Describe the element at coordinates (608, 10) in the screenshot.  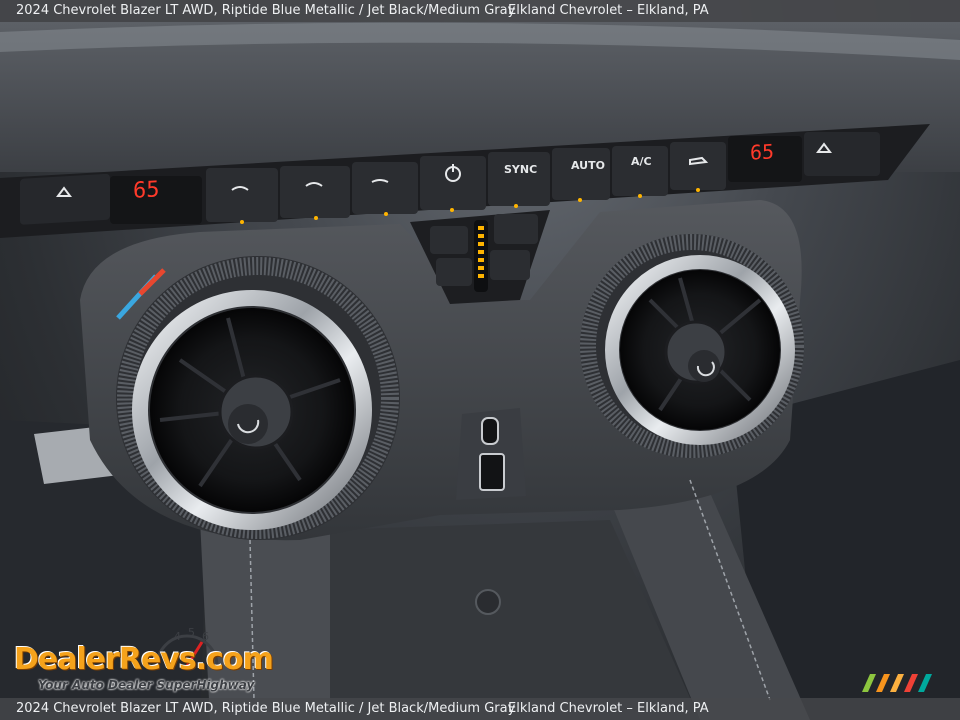
I see `dealer-name: Elkland Chevrolet – Elkland, PA` at that location.